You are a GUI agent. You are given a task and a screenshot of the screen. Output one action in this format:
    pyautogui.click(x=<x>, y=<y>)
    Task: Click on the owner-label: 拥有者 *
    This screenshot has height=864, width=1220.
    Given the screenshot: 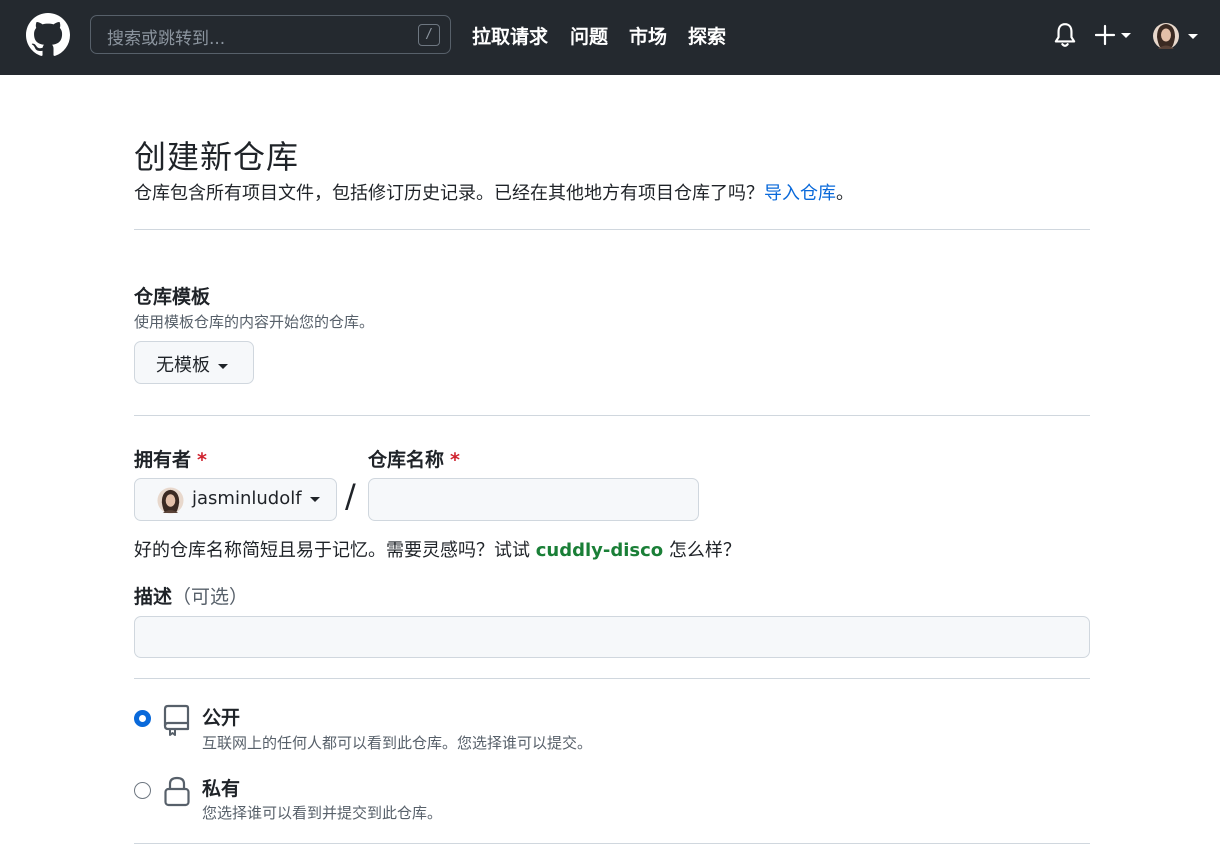 What is the action you would take?
    pyautogui.click(x=170, y=458)
    